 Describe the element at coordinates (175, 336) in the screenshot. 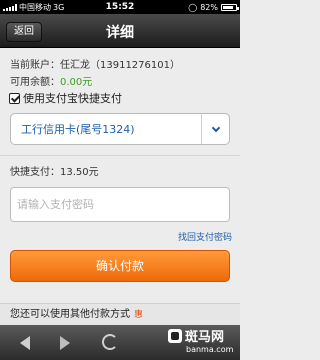

I see `zebra-logo-icon` at that location.